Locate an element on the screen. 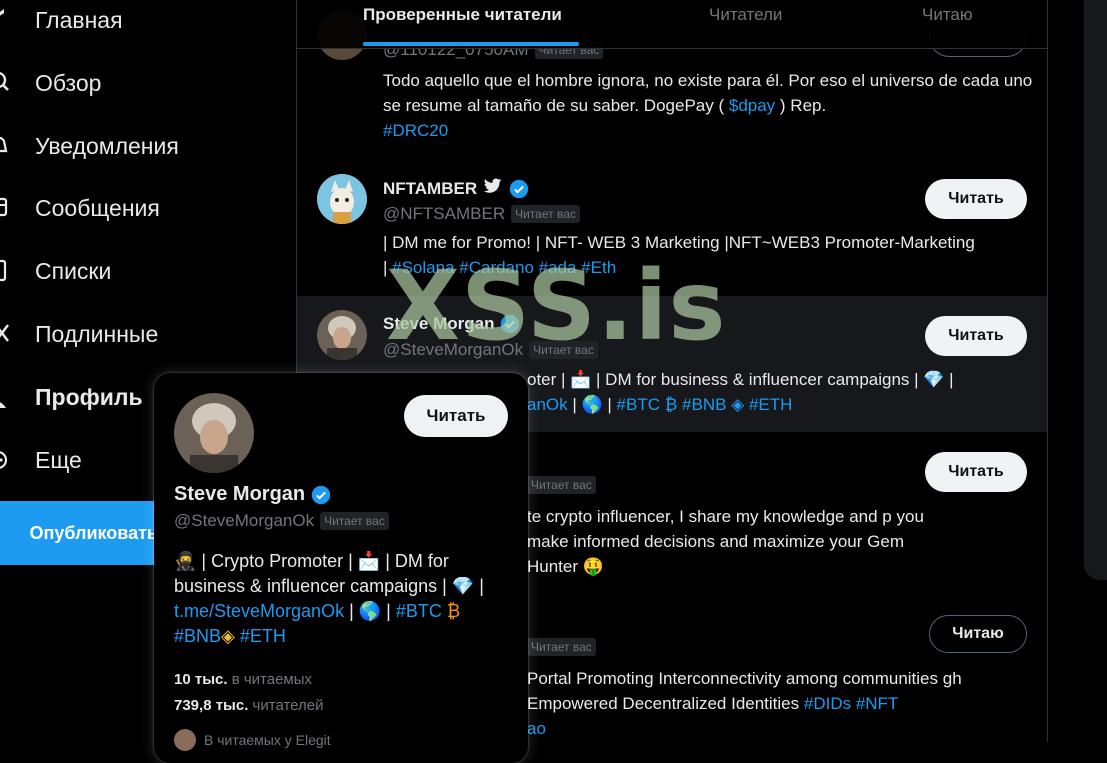 The width and height of the screenshot is (1107, 763). right-sidebar is located at coordinates (1095, 290).